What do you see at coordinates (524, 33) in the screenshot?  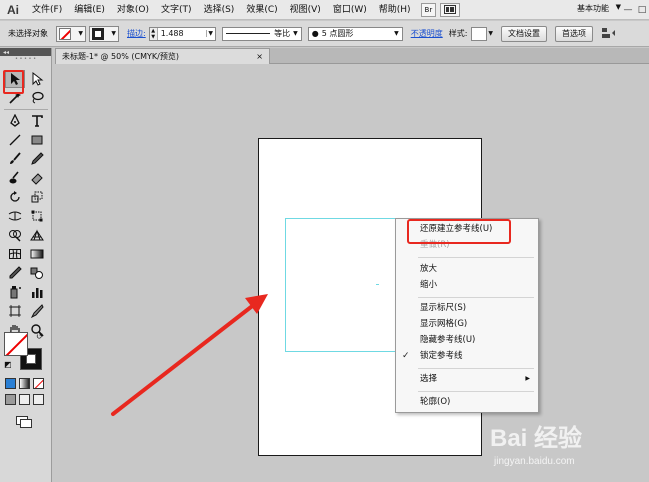 I see `document-setup-button: 文档设置` at bounding box center [524, 33].